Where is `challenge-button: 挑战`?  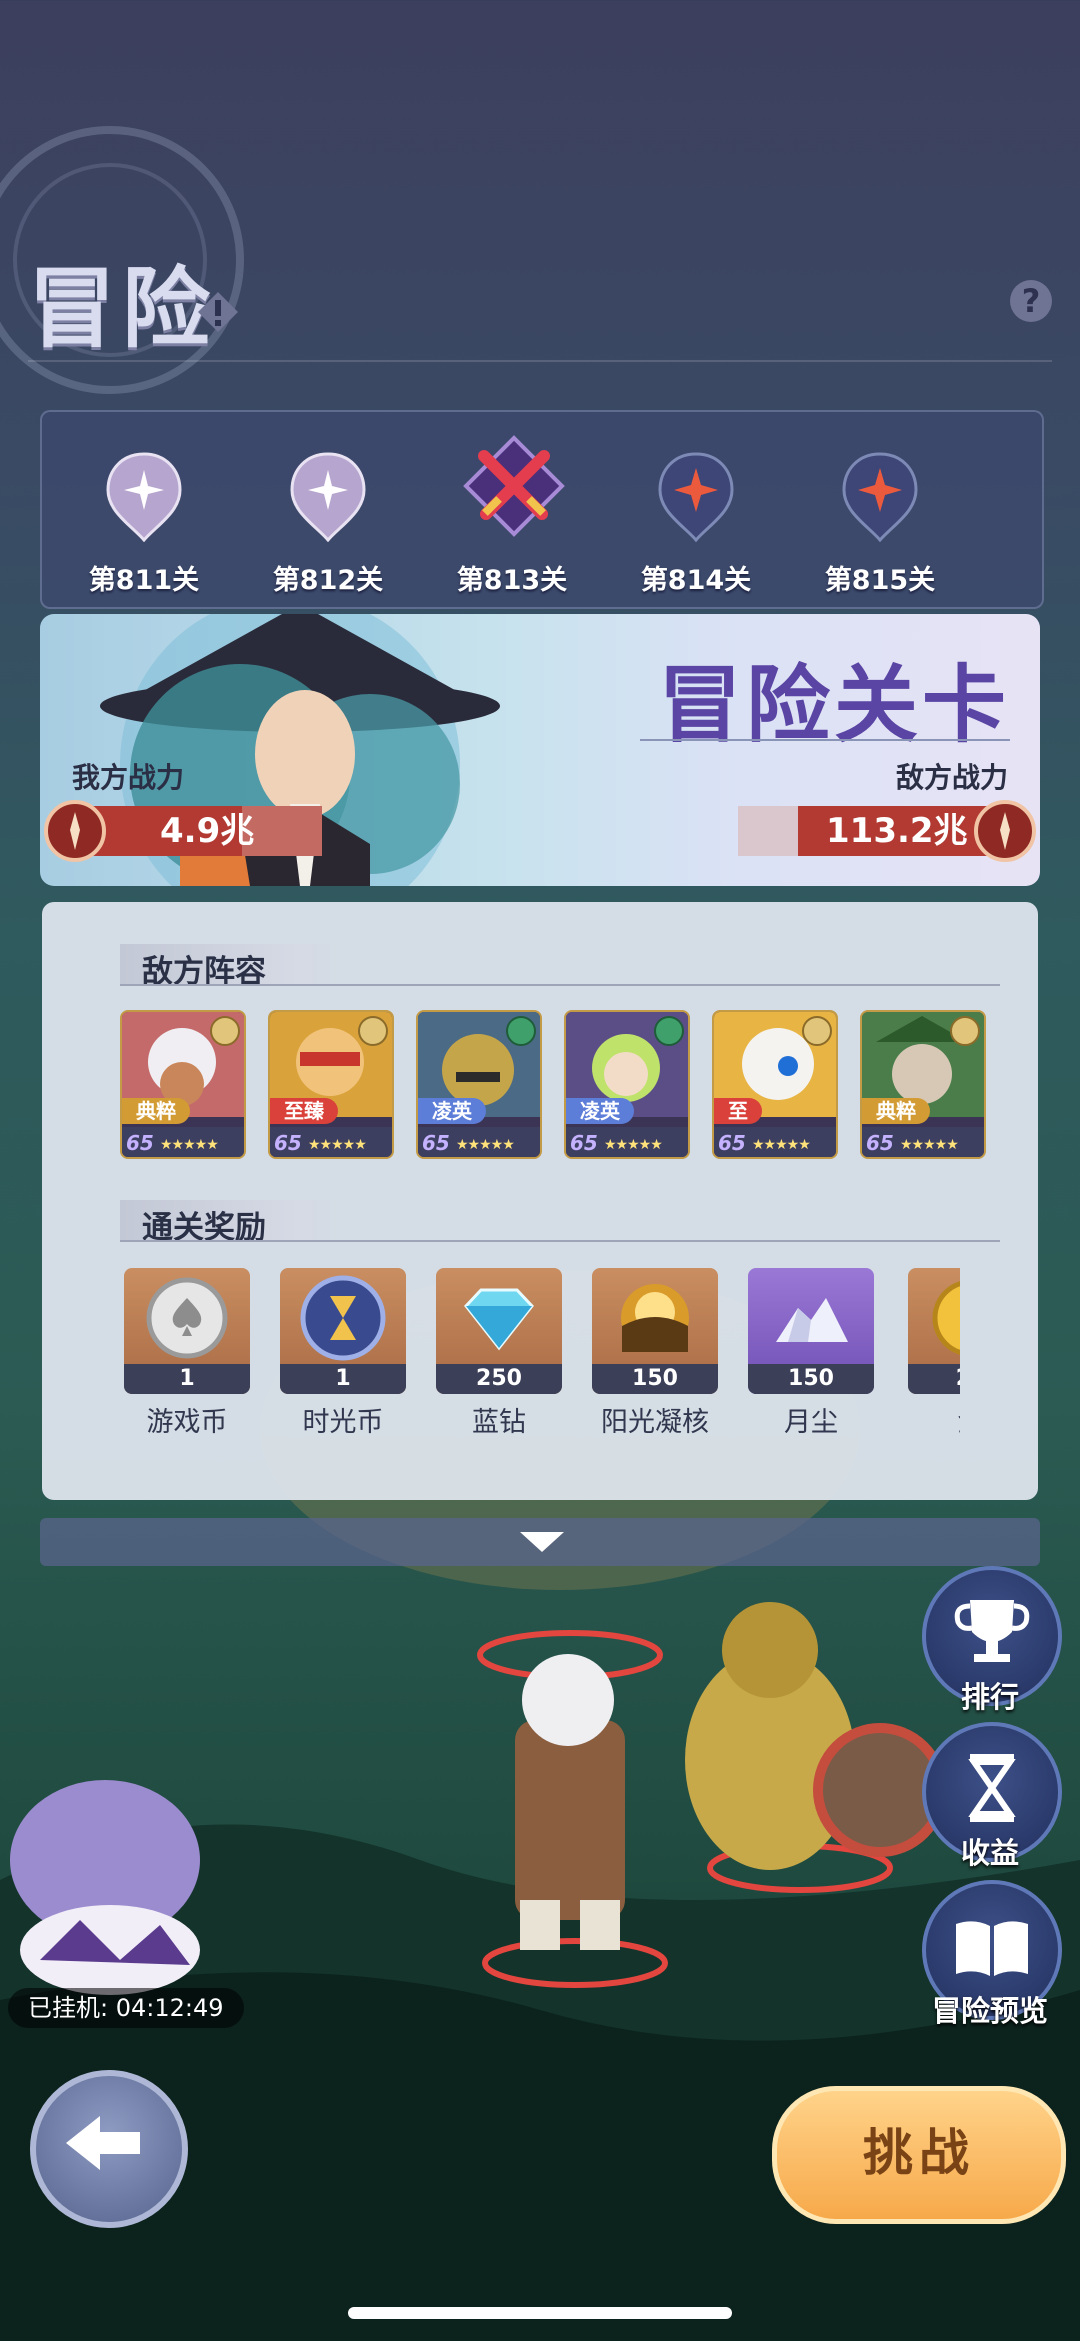
challenge-button: 挑战 is located at coordinates (919, 2155).